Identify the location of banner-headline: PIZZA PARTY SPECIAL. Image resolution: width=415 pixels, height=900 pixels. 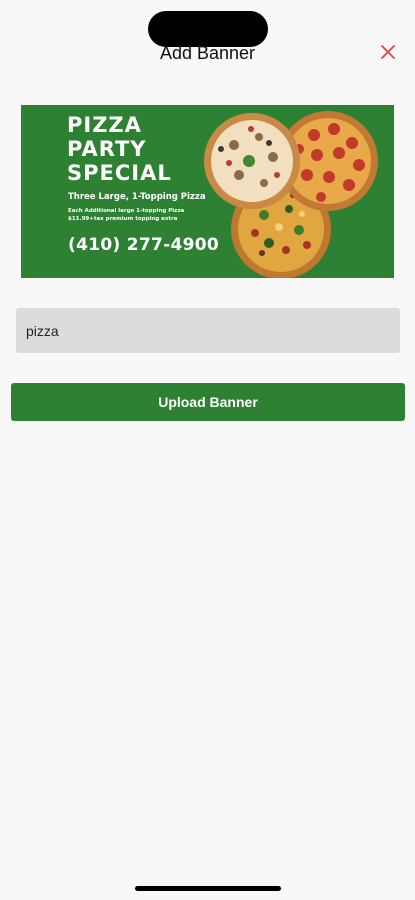
(119, 149).